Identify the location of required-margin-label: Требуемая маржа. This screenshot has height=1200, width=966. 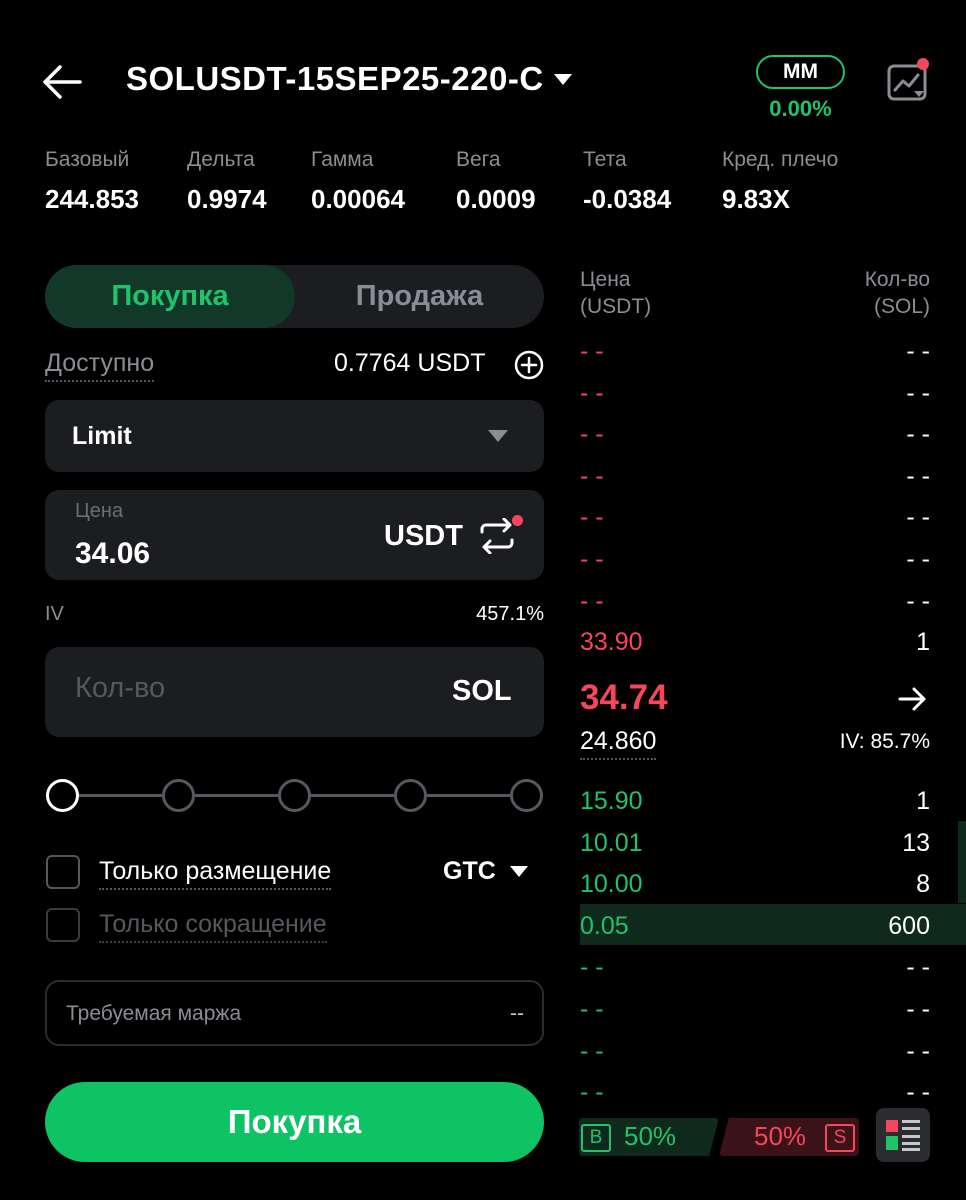
(154, 1013).